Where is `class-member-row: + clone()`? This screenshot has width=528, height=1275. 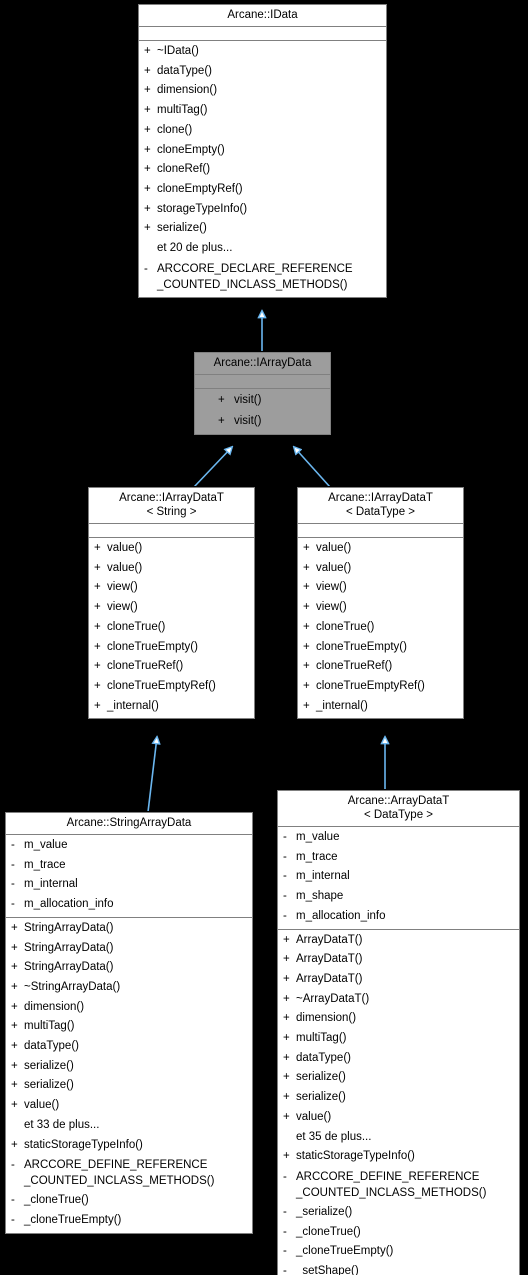
class-member-row: + clone() is located at coordinates (262, 131).